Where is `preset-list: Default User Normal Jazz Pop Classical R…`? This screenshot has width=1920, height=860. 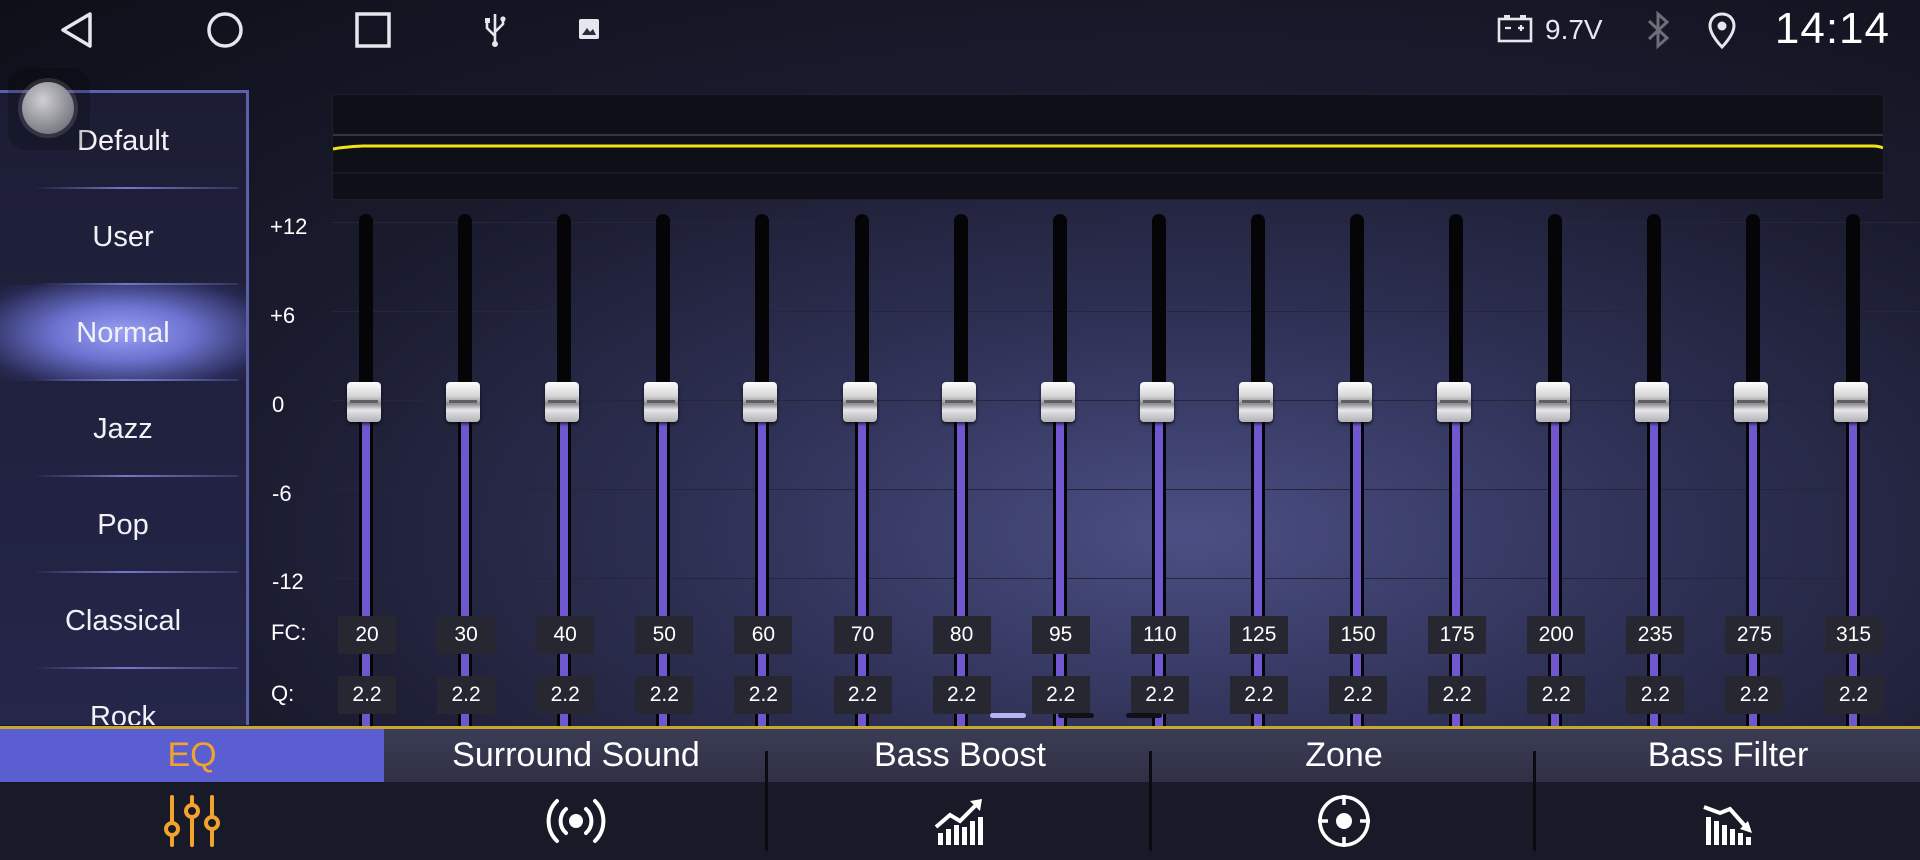
preset-list: Default User Normal Jazz Pop Classical R… is located at coordinates (124, 407).